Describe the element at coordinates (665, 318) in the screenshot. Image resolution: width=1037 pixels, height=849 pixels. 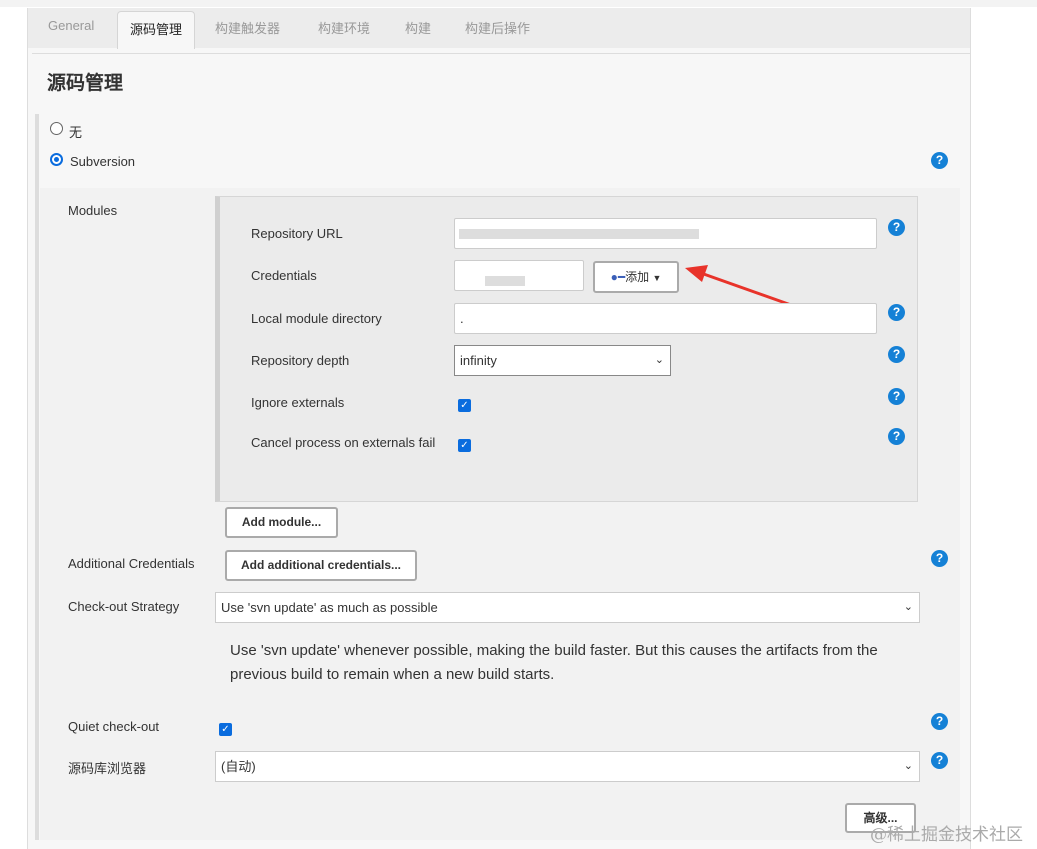
I see `local-dir-input: .` at that location.